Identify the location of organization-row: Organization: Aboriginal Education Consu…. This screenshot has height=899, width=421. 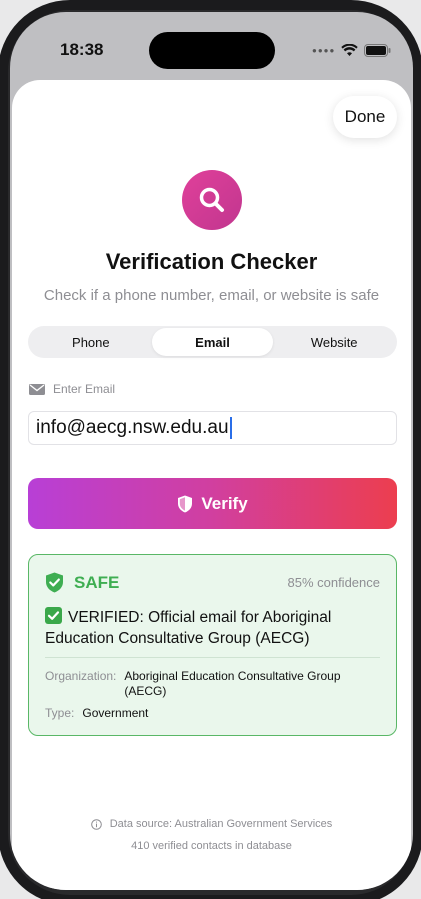
(204, 684).